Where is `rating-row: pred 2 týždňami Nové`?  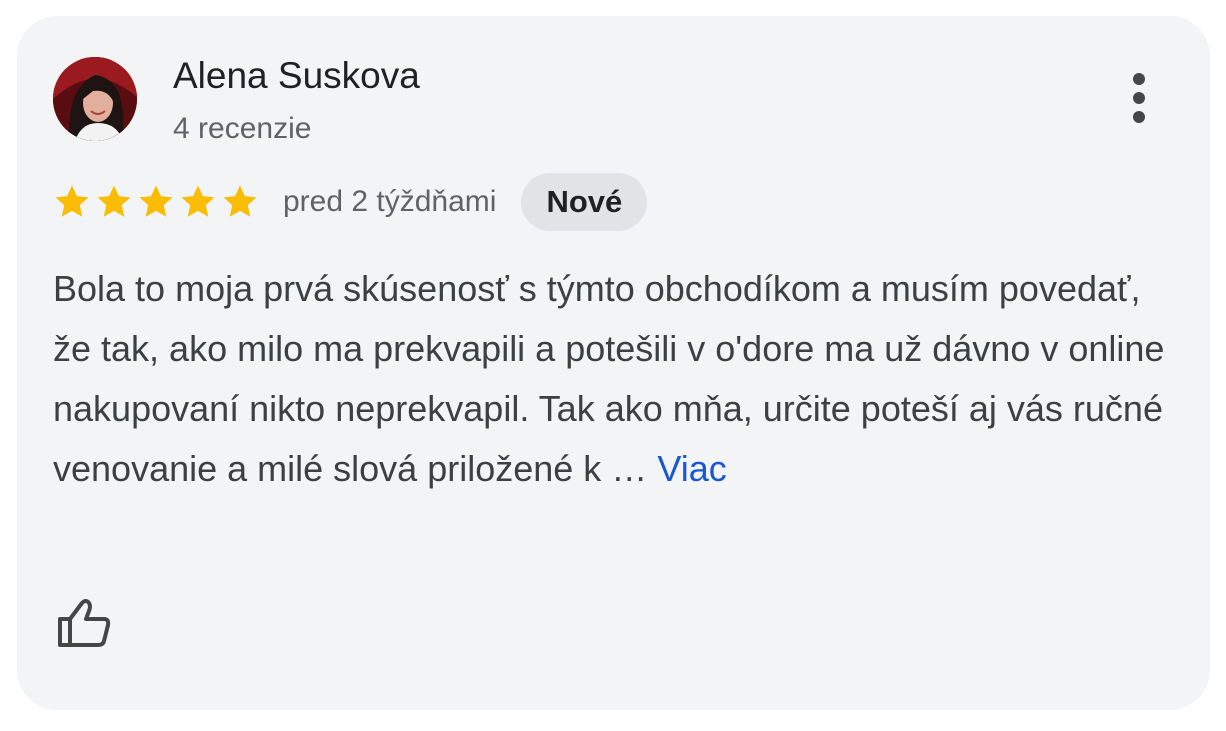 rating-row: pred 2 týždňami Nové is located at coordinates (350, 202).